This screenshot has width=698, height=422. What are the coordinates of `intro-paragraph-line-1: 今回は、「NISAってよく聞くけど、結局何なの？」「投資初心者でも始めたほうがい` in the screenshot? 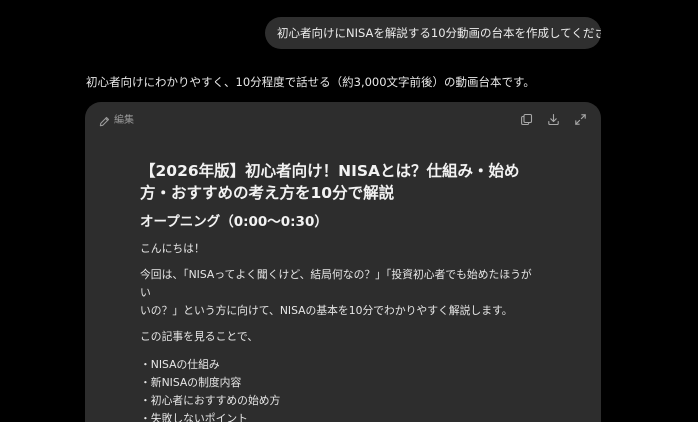 It's located at (336, 283).